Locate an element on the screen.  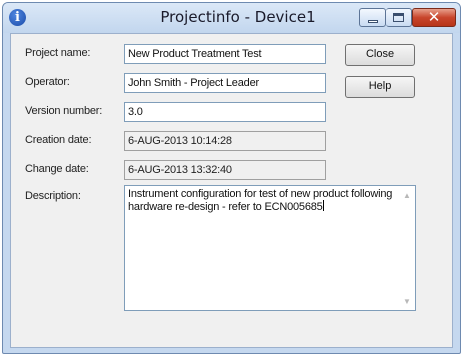
close-icon: ✕ is located at coordinates (434, 17).